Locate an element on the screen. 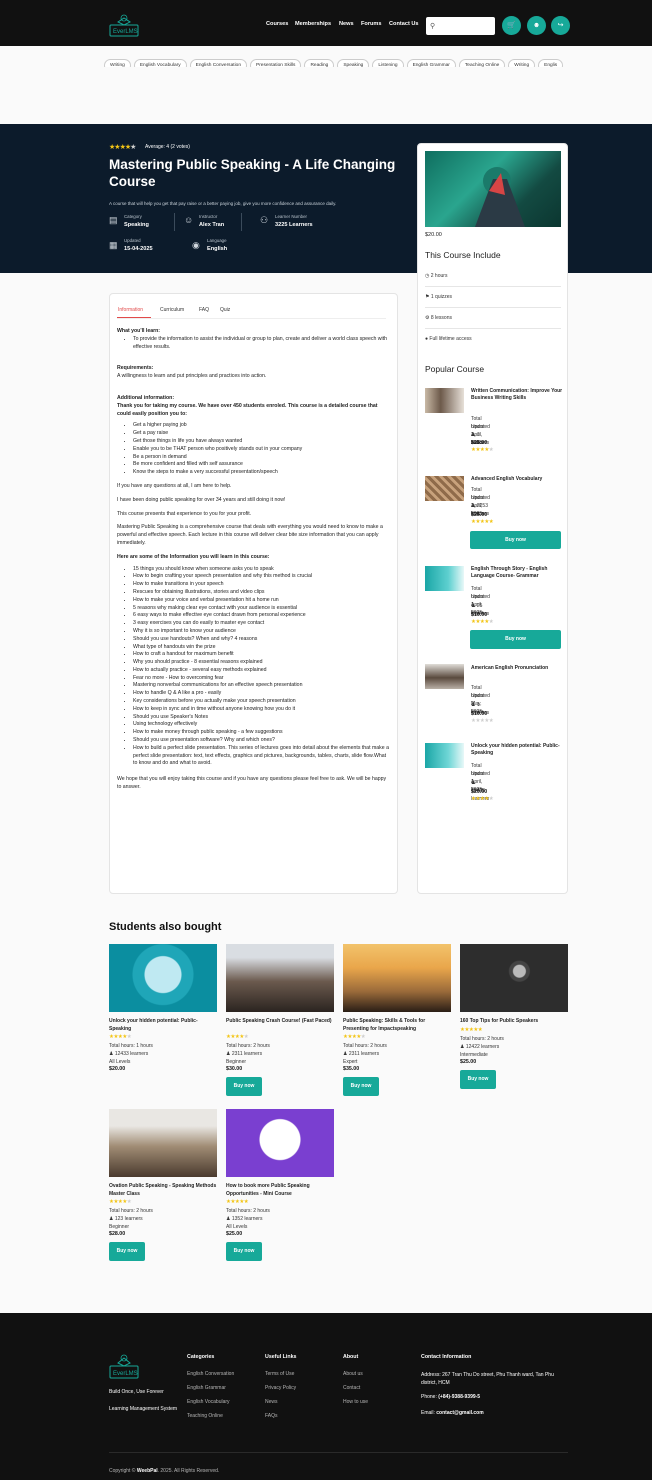 The image size is (652, 1480). tag-reading: Reading is located at coordinates (319, 63).